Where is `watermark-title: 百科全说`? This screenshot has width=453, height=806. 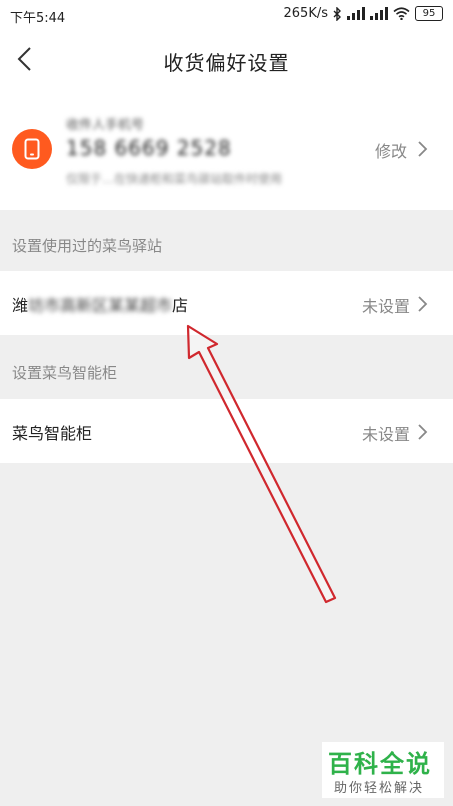
watermark-title: 百科全说 is located at coordinates (380, 764).